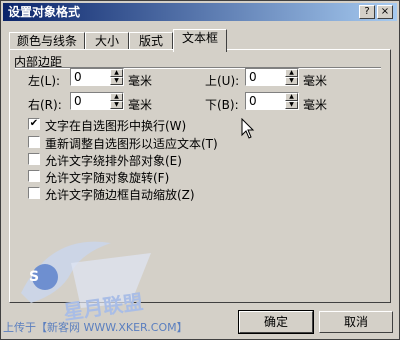 The image size is (400, 340). Describe the element at coordinates (44, 81) in the screenshot. I see `left-margin-label: 左(L):` at that location.